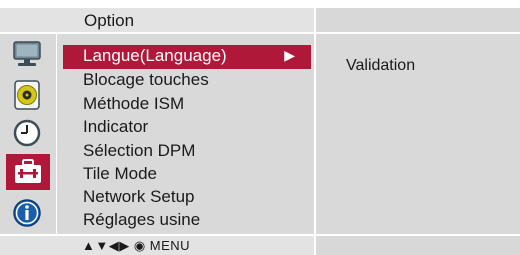  What do you see at coordinates (146, 79) in the screenshot?
I see `menu-item-label: Blocage touches` at bounding box center [146, 79].